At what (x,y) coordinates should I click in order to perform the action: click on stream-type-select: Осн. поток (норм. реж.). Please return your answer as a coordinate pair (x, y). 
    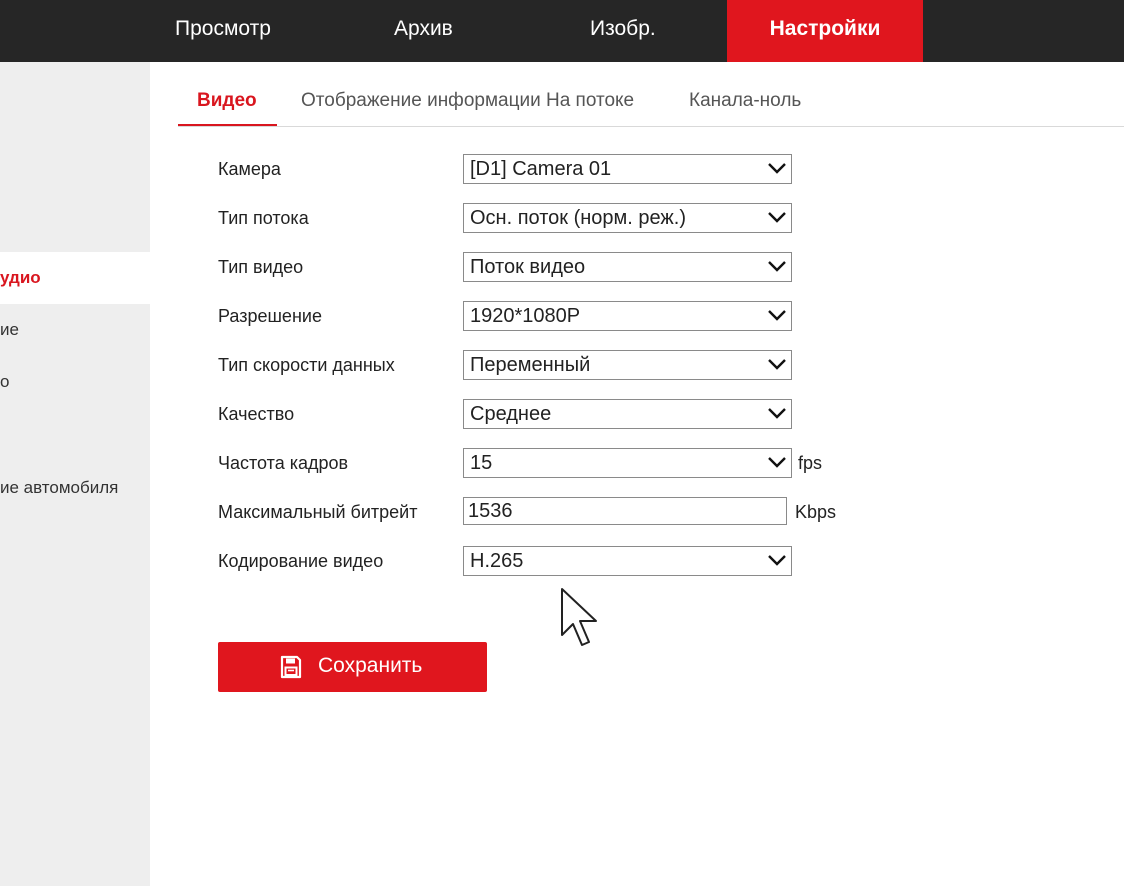
    Looking at the image, I should click on (627, 218).